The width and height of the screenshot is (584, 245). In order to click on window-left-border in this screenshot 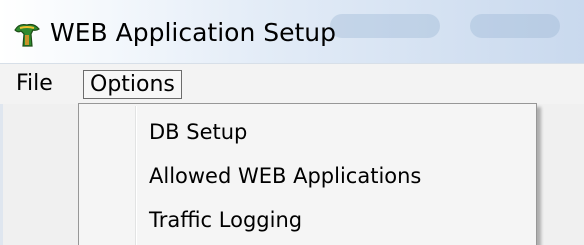, I will do `click(1, 174)`.